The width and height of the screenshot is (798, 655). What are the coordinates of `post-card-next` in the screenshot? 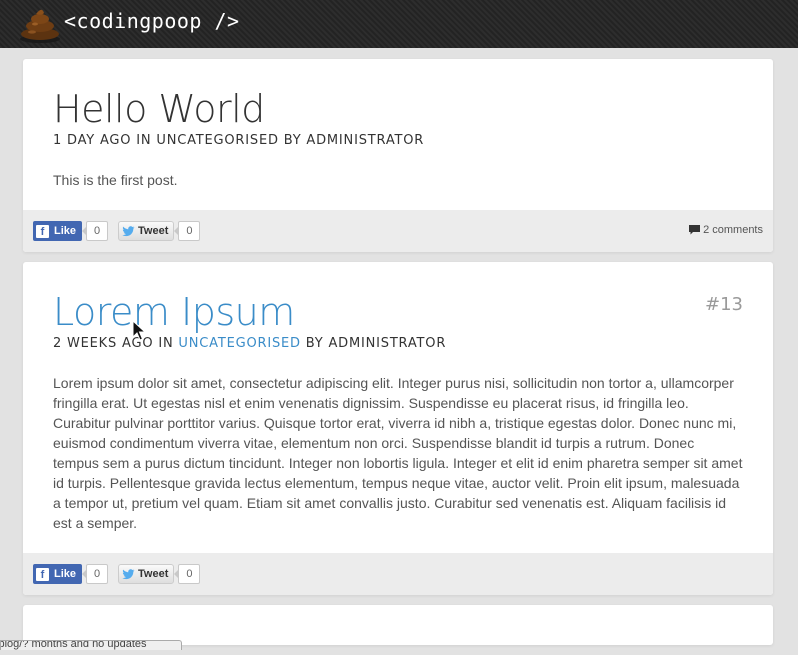 It's located at (398, 625).